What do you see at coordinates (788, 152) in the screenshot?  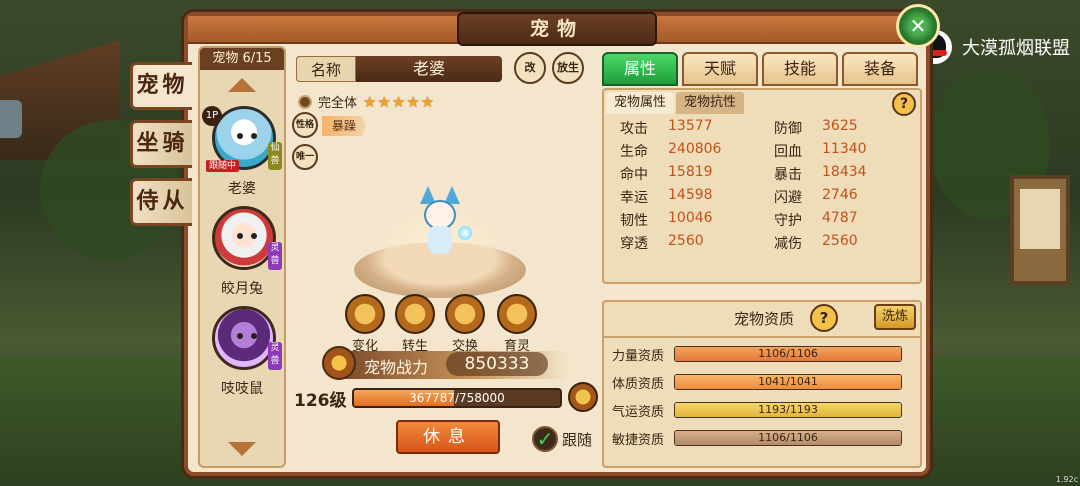 I see `stat-label: 回血` at bounding box center [788, 152].